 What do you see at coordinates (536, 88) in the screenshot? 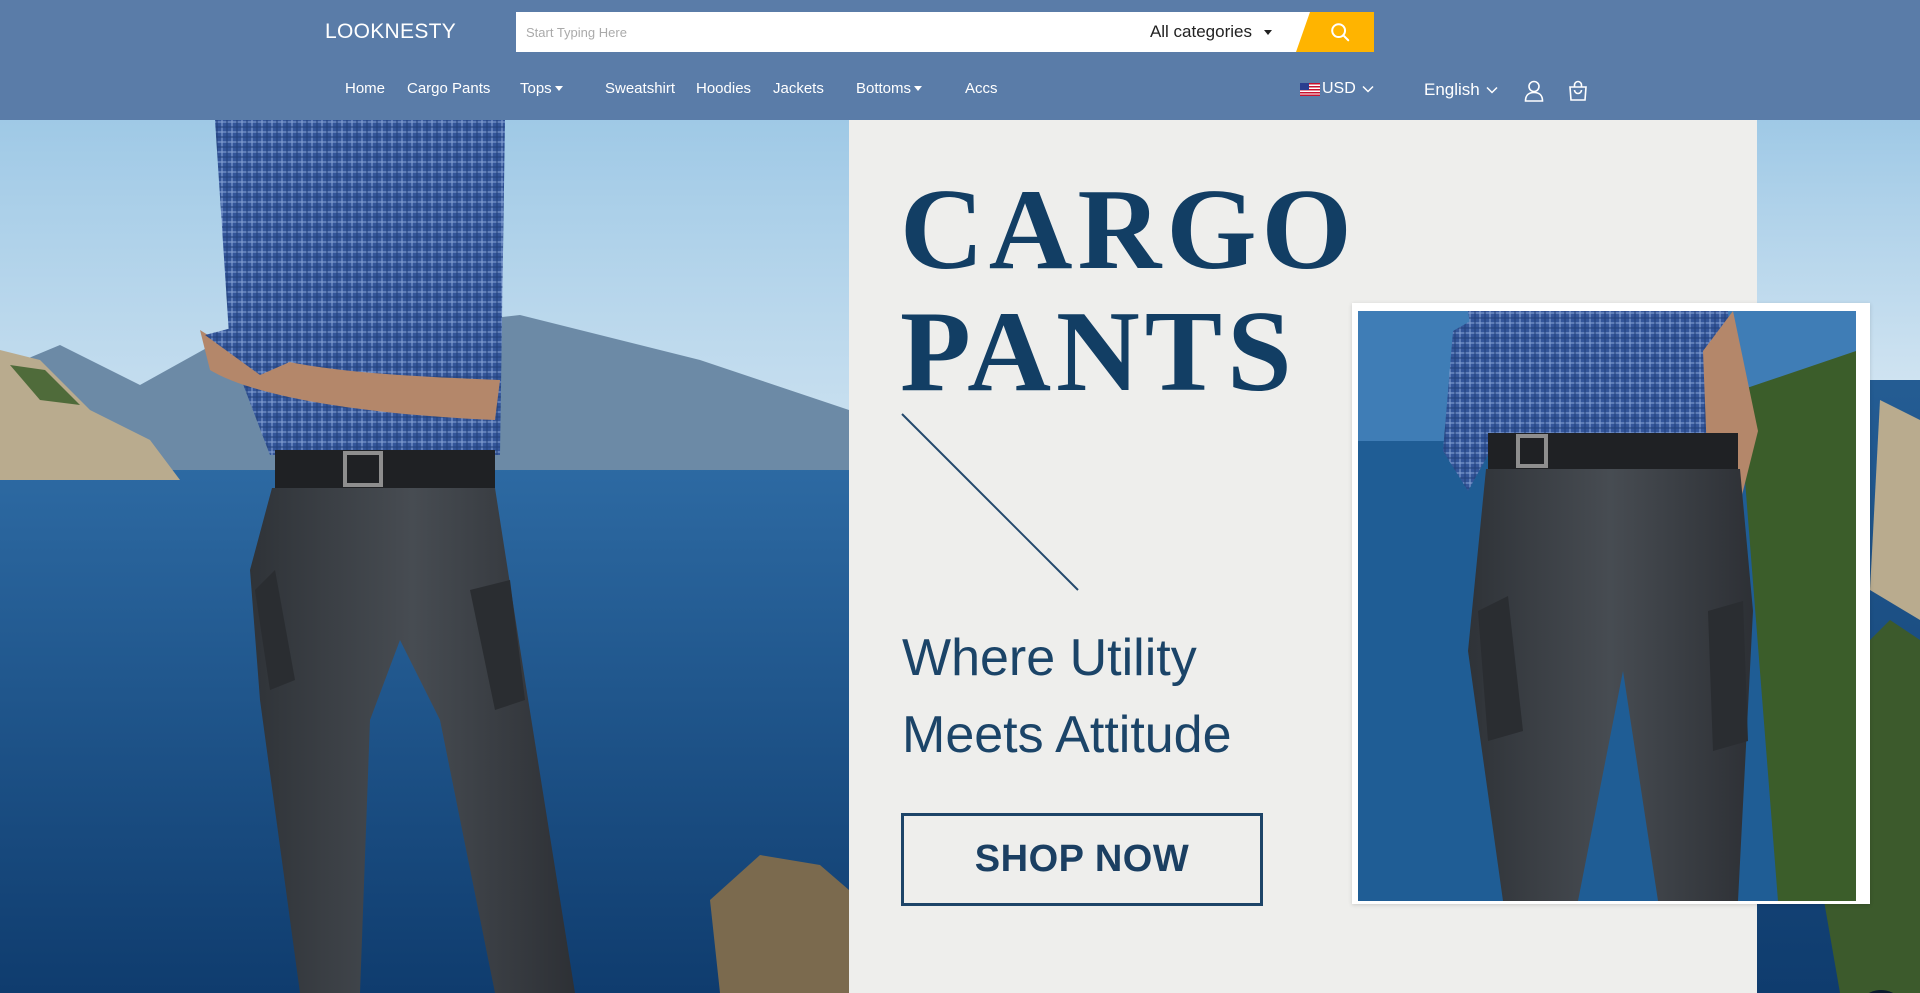
I see `nav-tops-label: Tops` at bounding box center [536, 88].